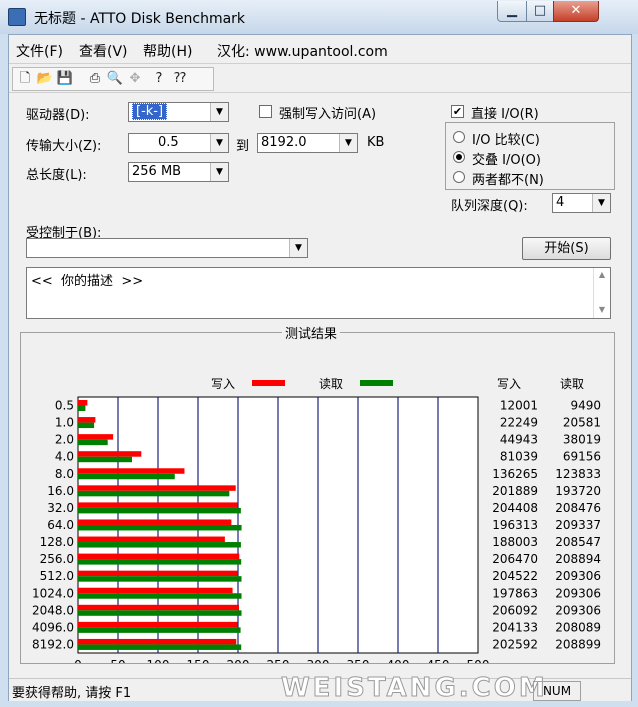  What do you see at coordinates (331, 384) in the screenshot?
I see `legend-read-label: 读取` at bounding box center [331, 384].